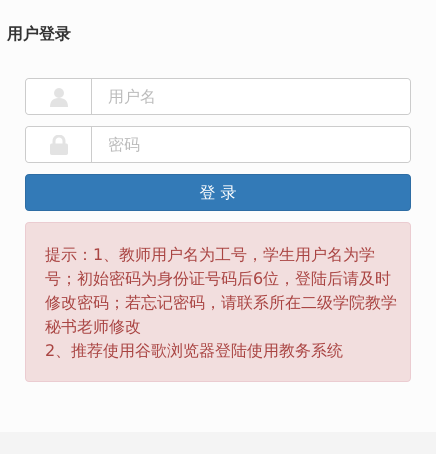 The height and width of the screenshot is (454, 436). I want to click on lock-icon, so click(59, 144).